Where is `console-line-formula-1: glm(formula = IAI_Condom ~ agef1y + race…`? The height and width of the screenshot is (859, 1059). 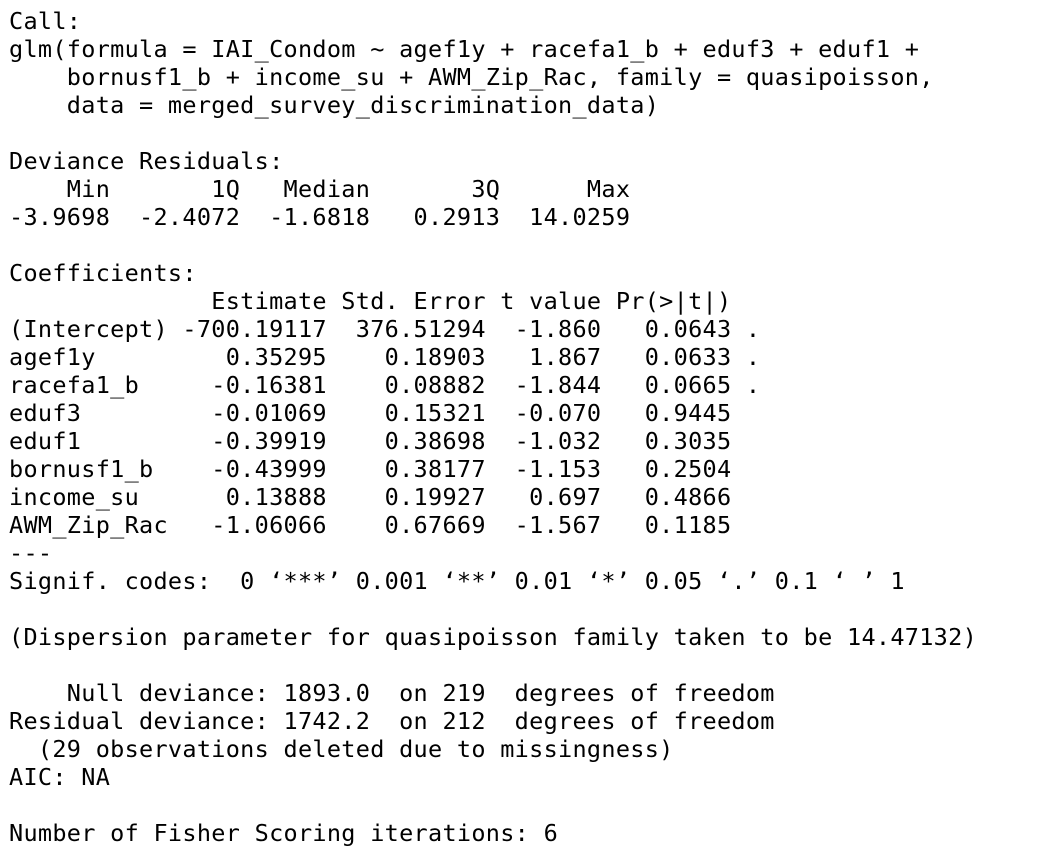
console-line-formula-1: glm(formula = IAI_Condom ~ agef1y + race… is located at coordinates (464, 49).